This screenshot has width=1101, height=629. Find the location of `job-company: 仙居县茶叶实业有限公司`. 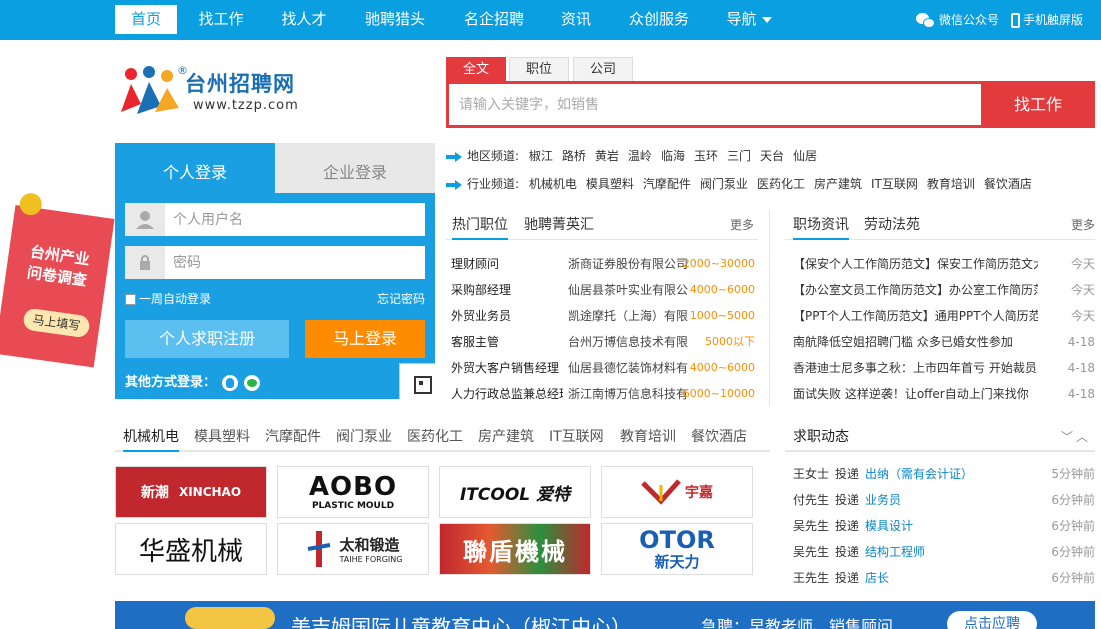

job-company: 仙居县茶叶实业有限公司 is located at coordinates (628, 290).